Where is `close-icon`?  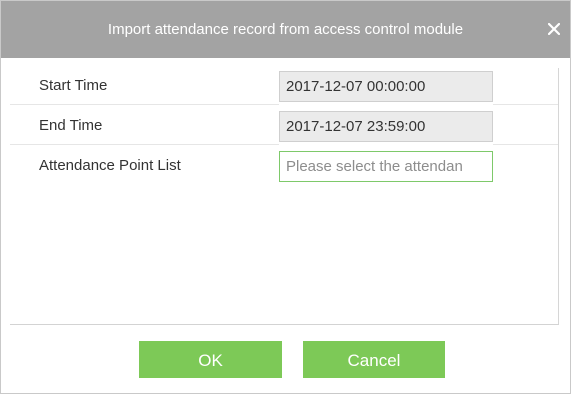 close-icon is located at coordinates (554, 29).